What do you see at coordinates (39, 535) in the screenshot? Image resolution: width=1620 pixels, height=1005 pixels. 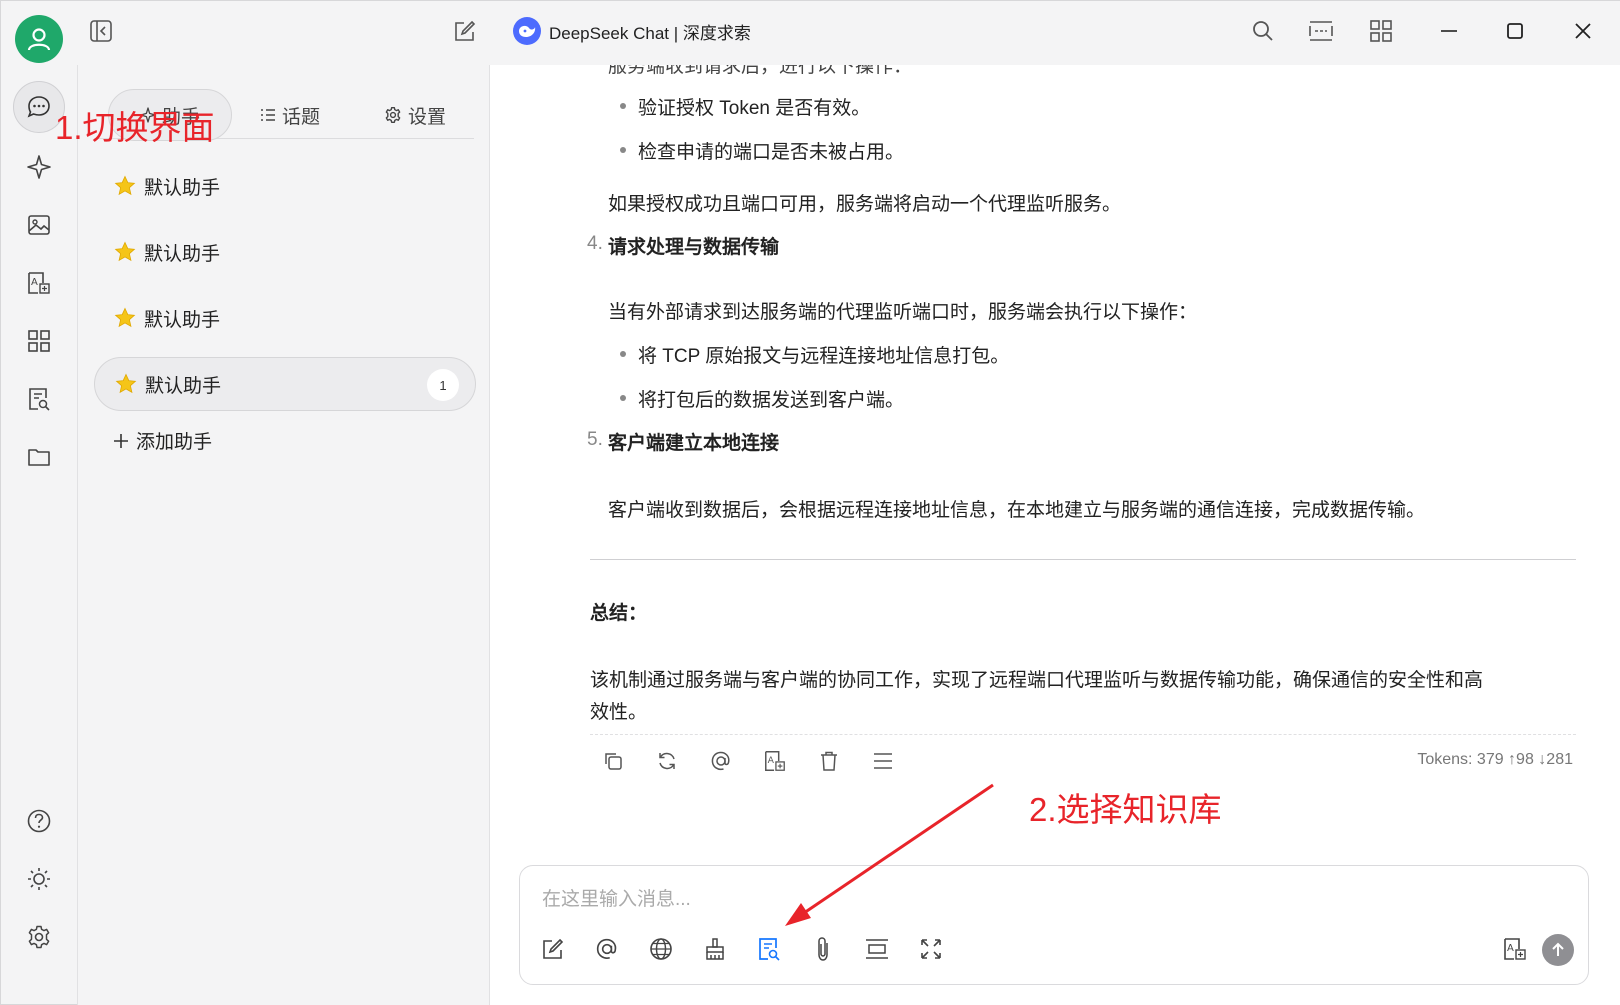 I see `icon-rail: A` at bounding box center [39, 535].